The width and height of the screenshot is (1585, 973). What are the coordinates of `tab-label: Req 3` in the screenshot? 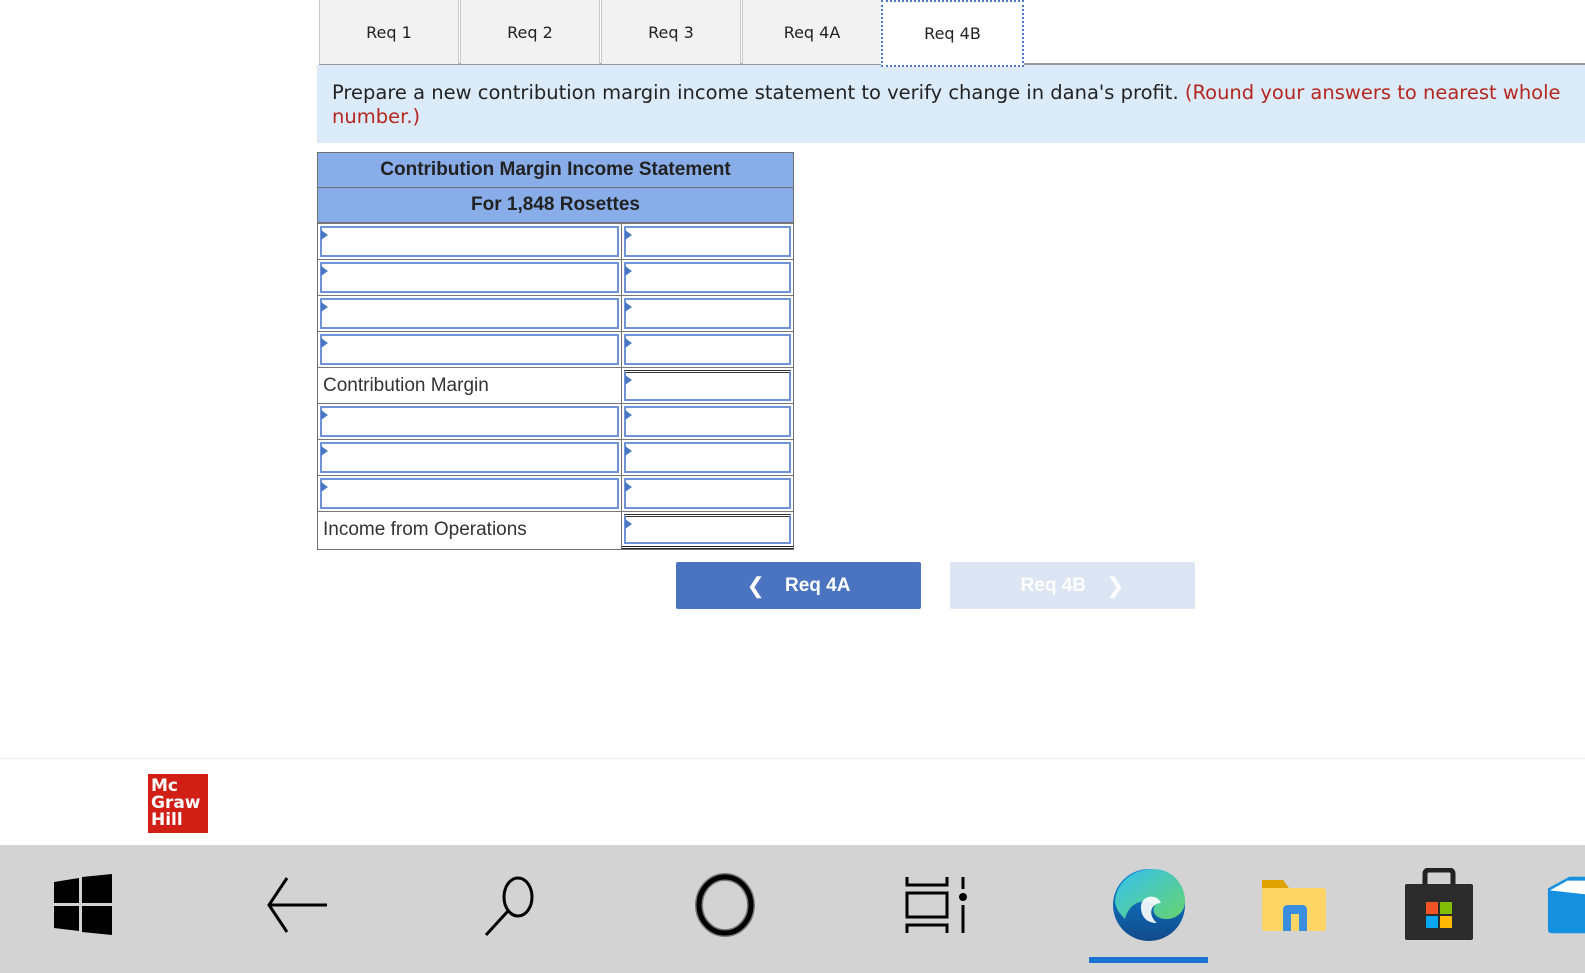 It's located at (671, 32).